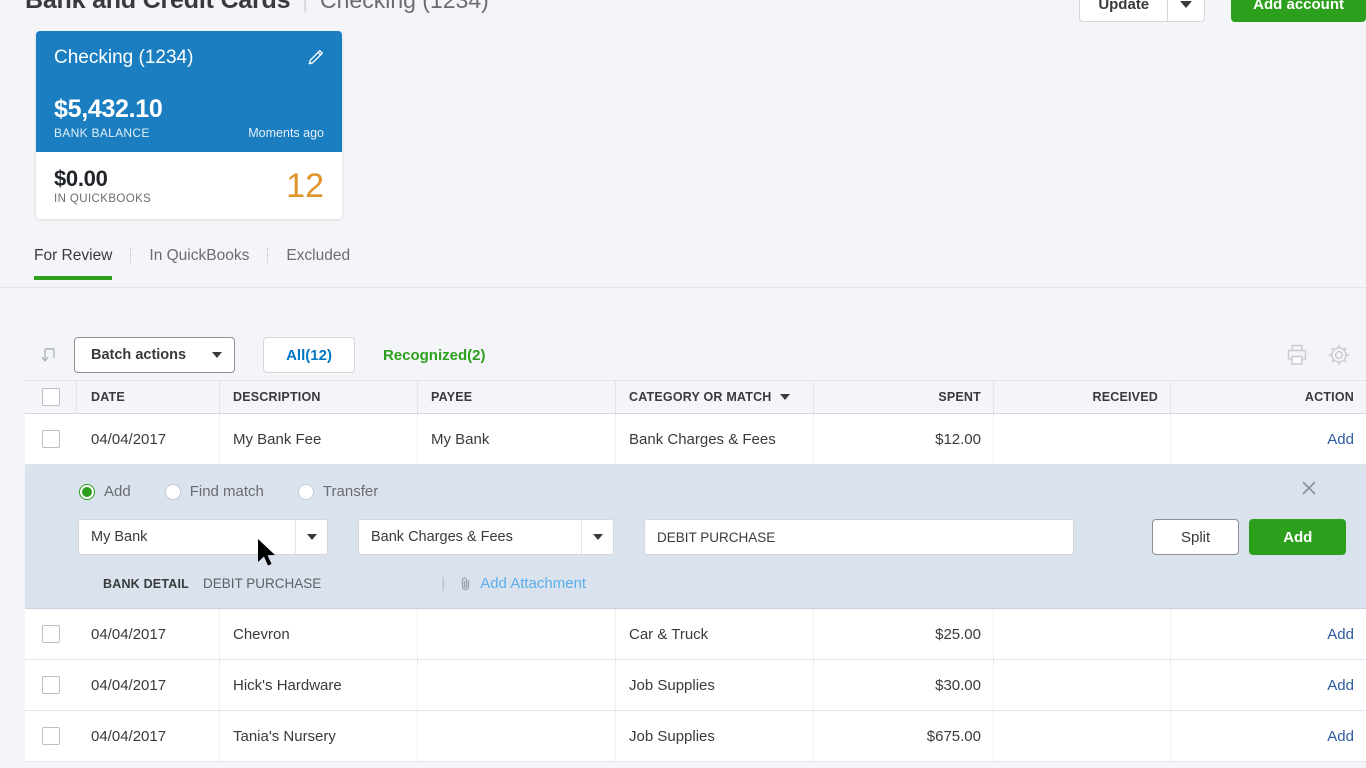 Image resolution: width=1366 pixels, height=768 pixels. Describe the element at coordinates (108, 109) in the screenshot. I see `bank-balance-amount: $5,432.10` at that location.